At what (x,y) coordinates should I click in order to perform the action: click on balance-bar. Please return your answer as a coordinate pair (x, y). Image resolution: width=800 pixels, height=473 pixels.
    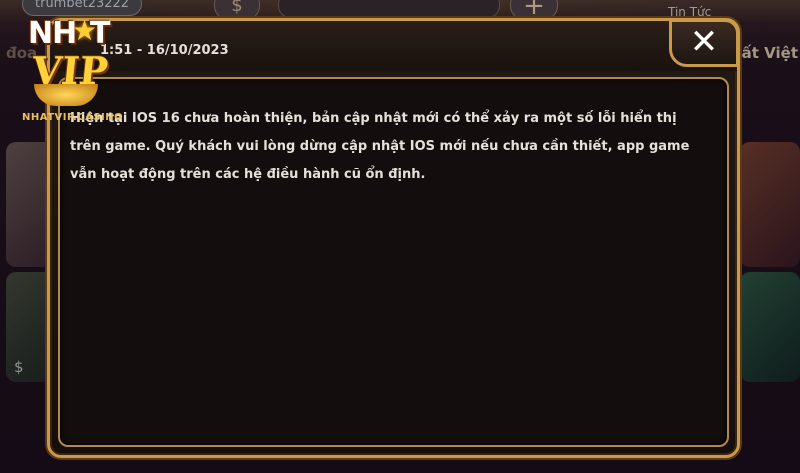
    Looking at the image, I should click on (389, 9).